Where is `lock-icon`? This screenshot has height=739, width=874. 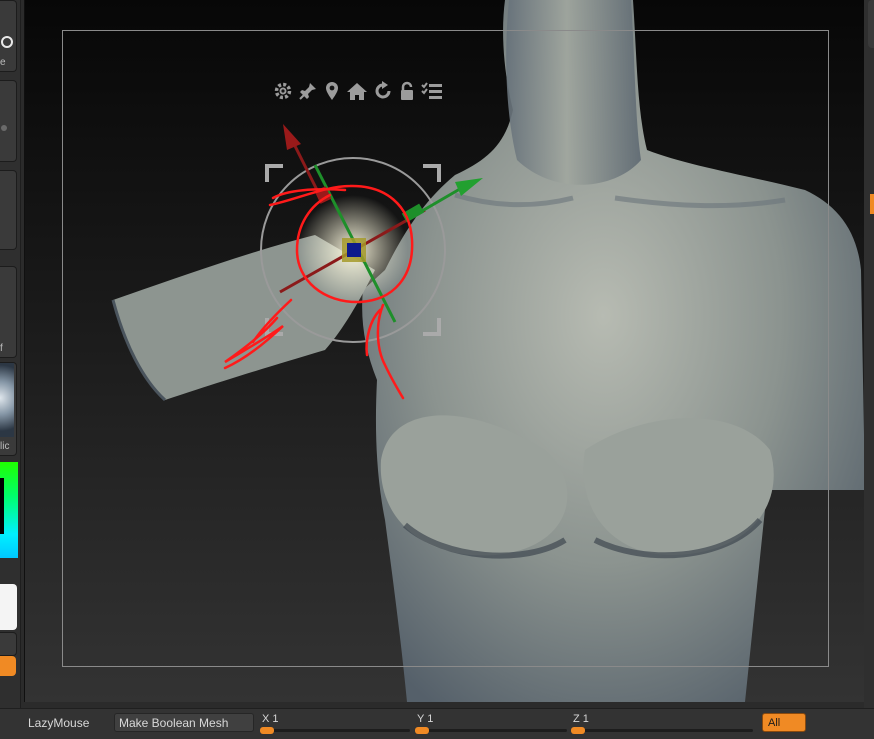 lock-icon is located at coordinates (407, 91).